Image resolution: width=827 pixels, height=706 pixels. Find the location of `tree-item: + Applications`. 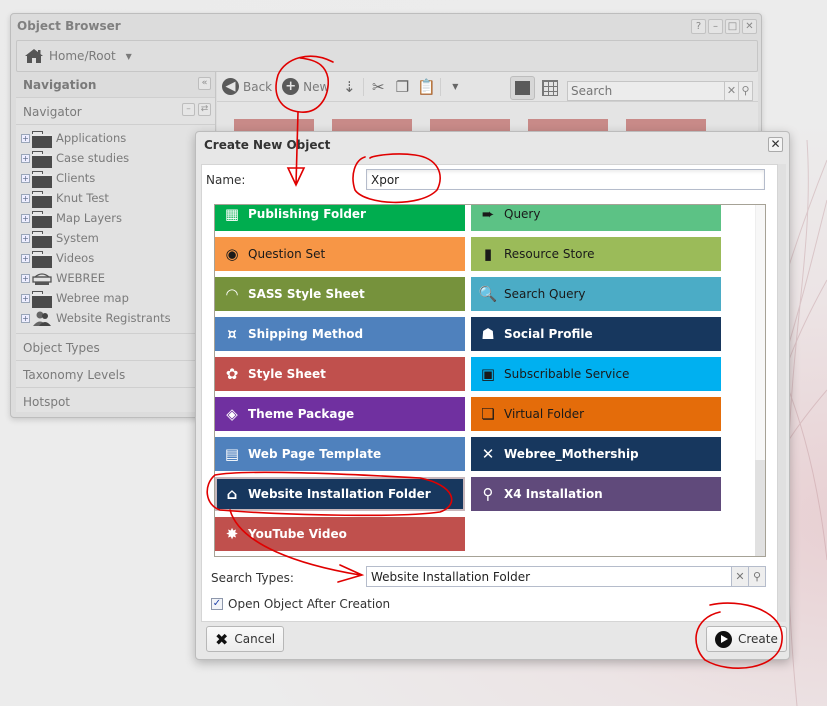

tree-item: + Applications is located at coordinates (118, 138).